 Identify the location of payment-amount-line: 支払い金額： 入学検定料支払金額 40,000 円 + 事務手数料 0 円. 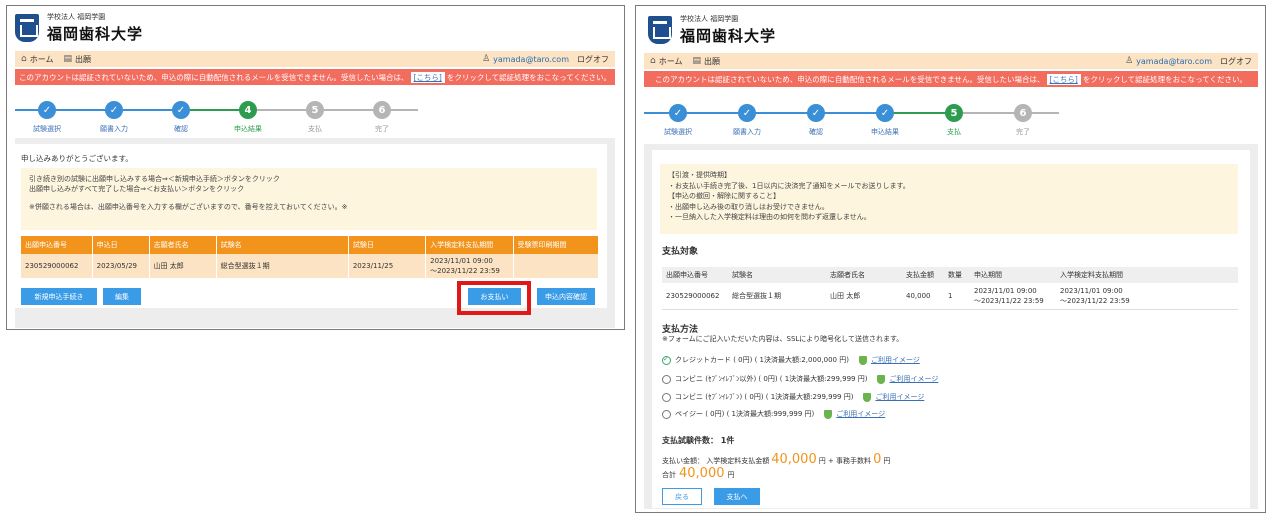
(776, 459).